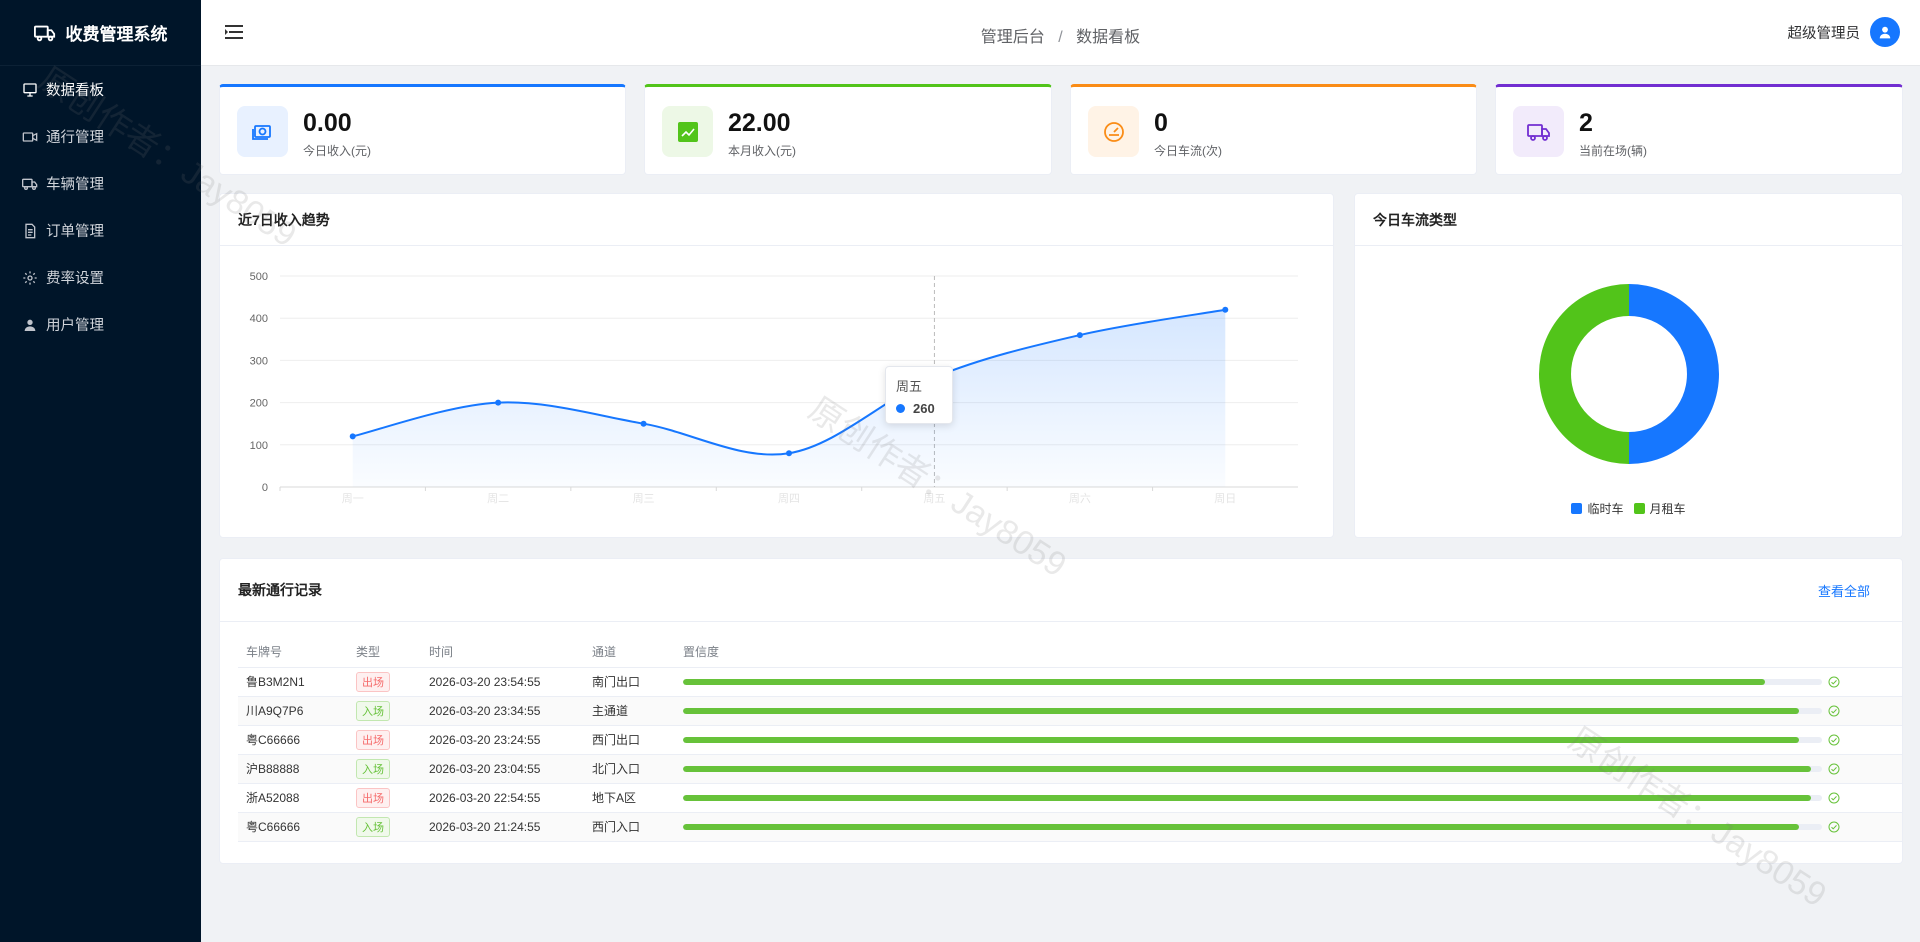 The width and height of the screenshot is (1920, 942). I want to click on stat-value: 22.00, so click(759, 123).